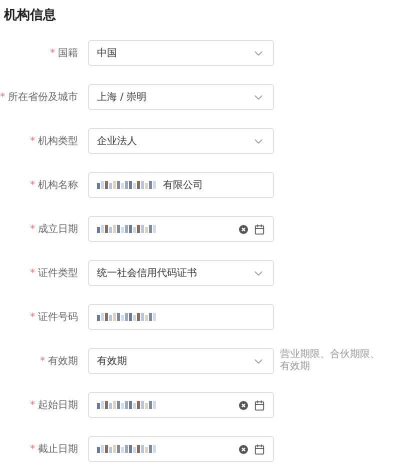 The image size is (400, 467). Describe the element at coordinates (58, 449) in the screenshot. I see `field-label: 截止日期` at that location.